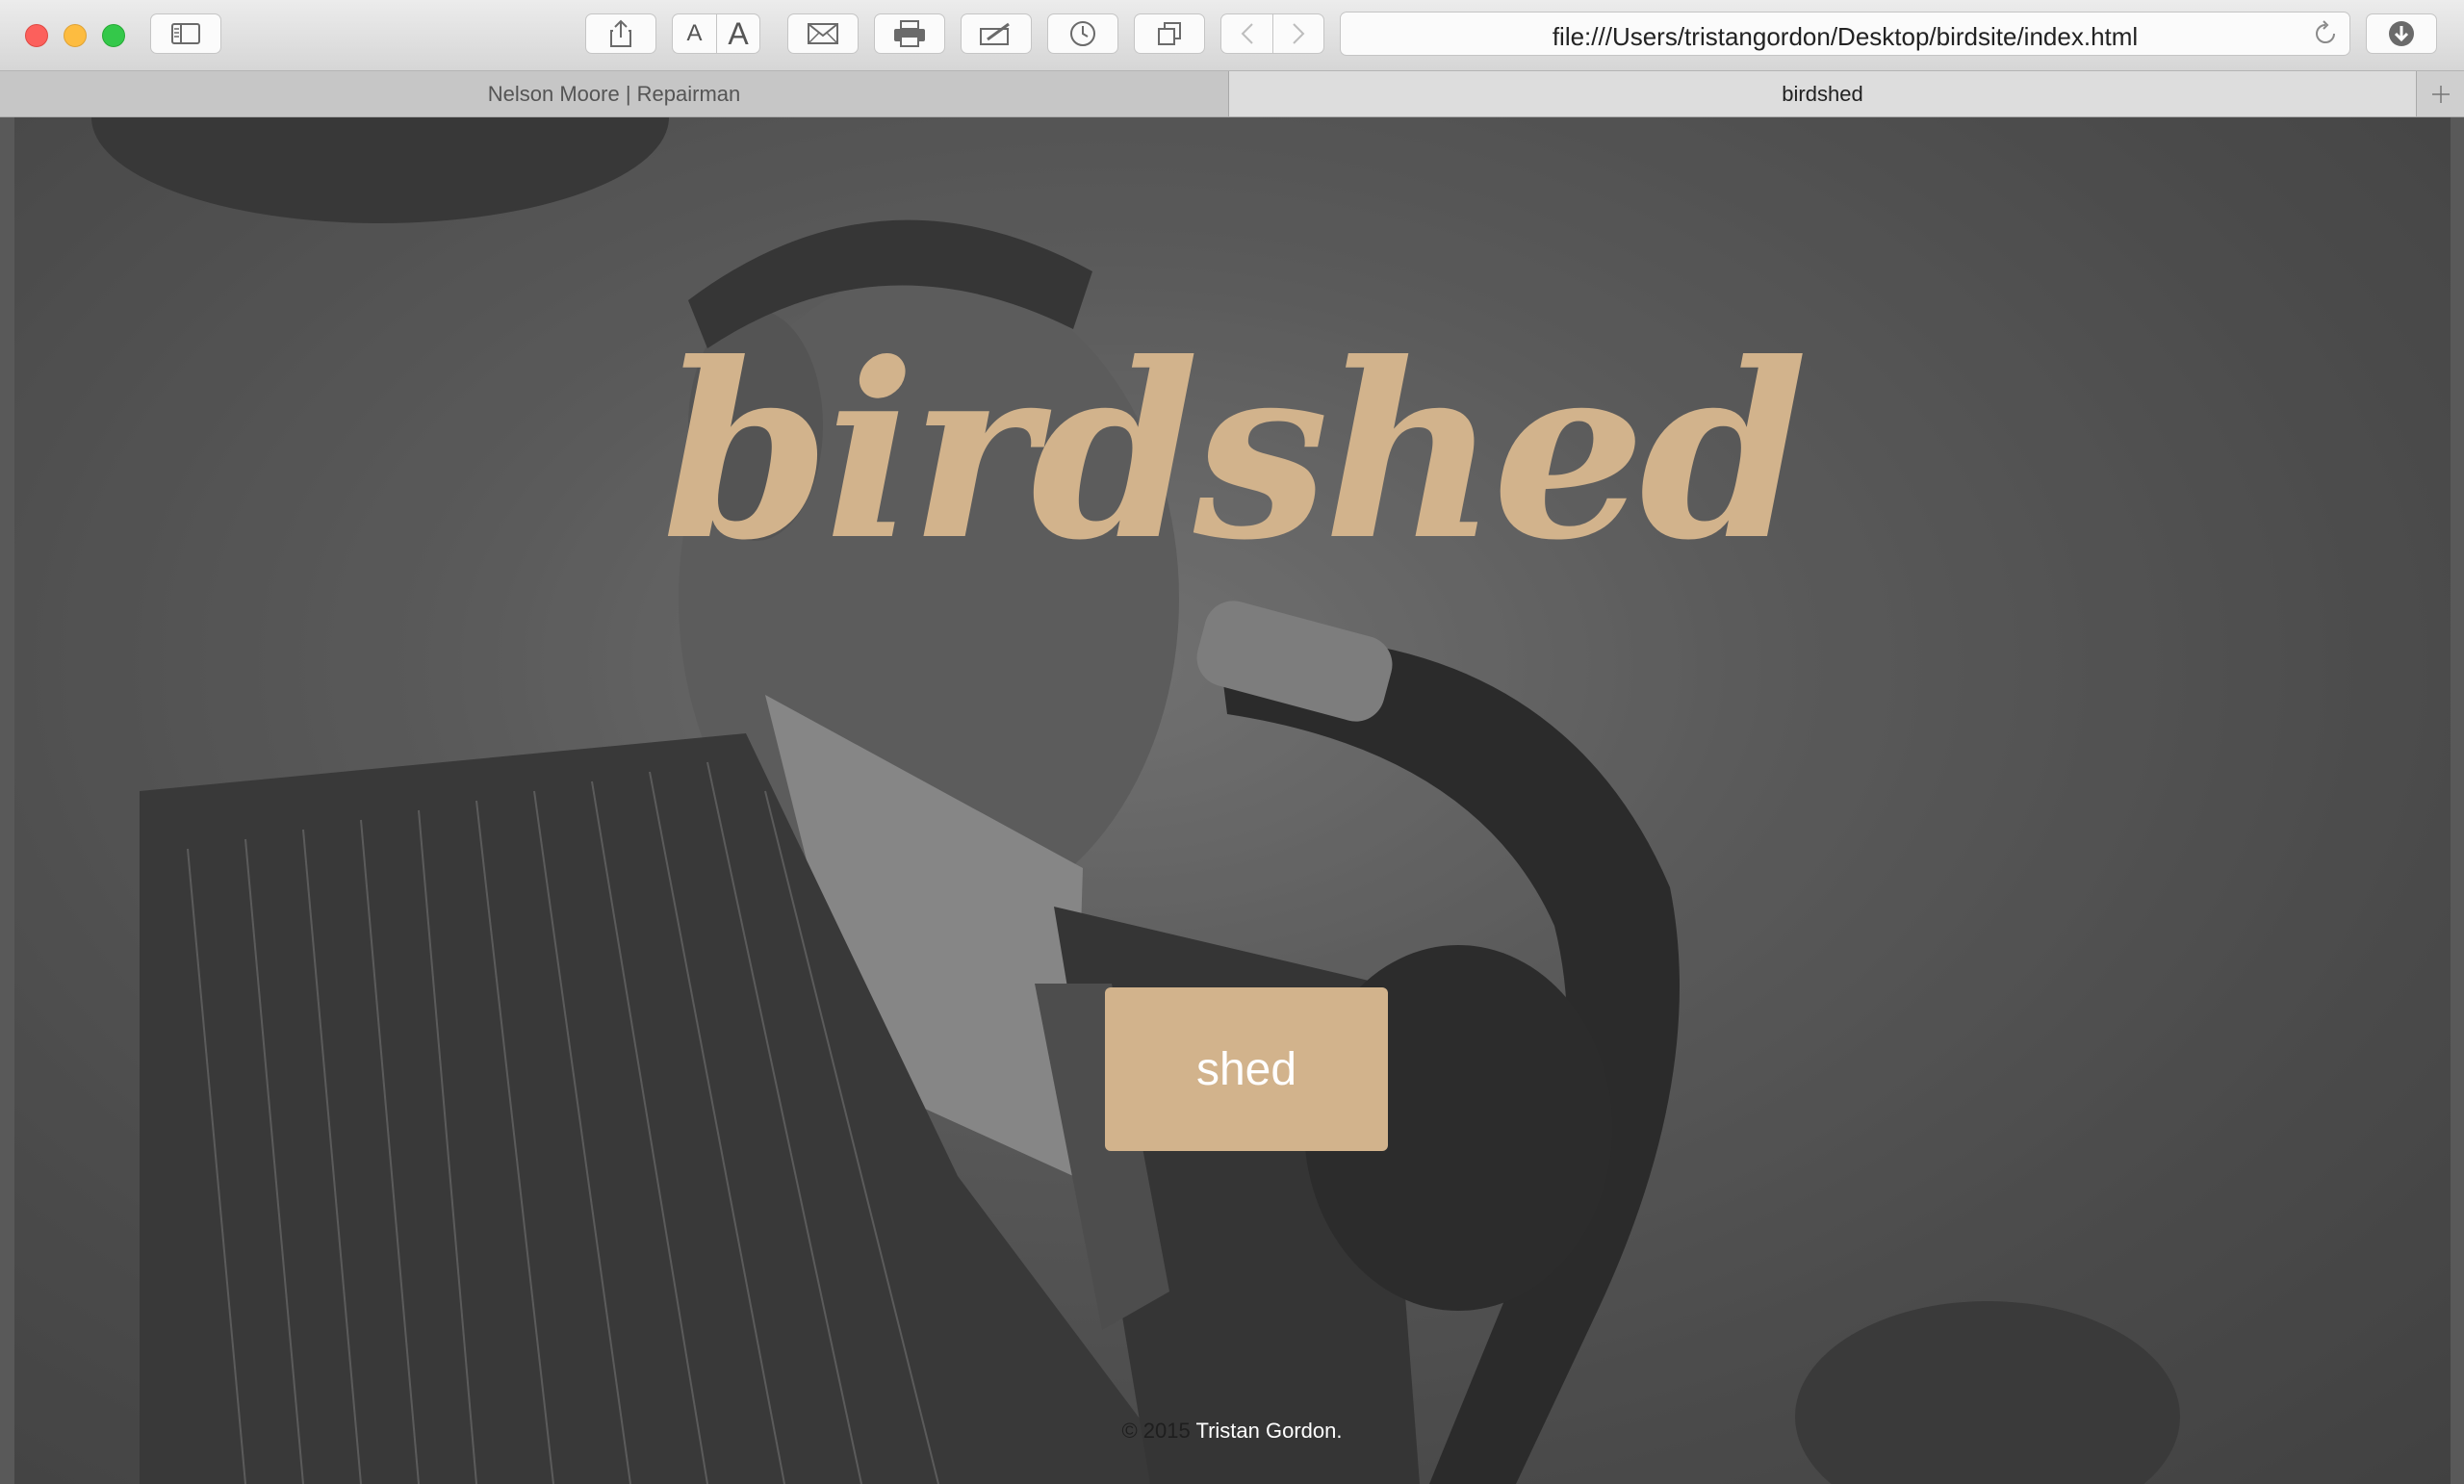 The image size is (2464, 1484). Describe the element at coordinates (113, 35) in the screenshot. I see `zoom-window-button` at that location.